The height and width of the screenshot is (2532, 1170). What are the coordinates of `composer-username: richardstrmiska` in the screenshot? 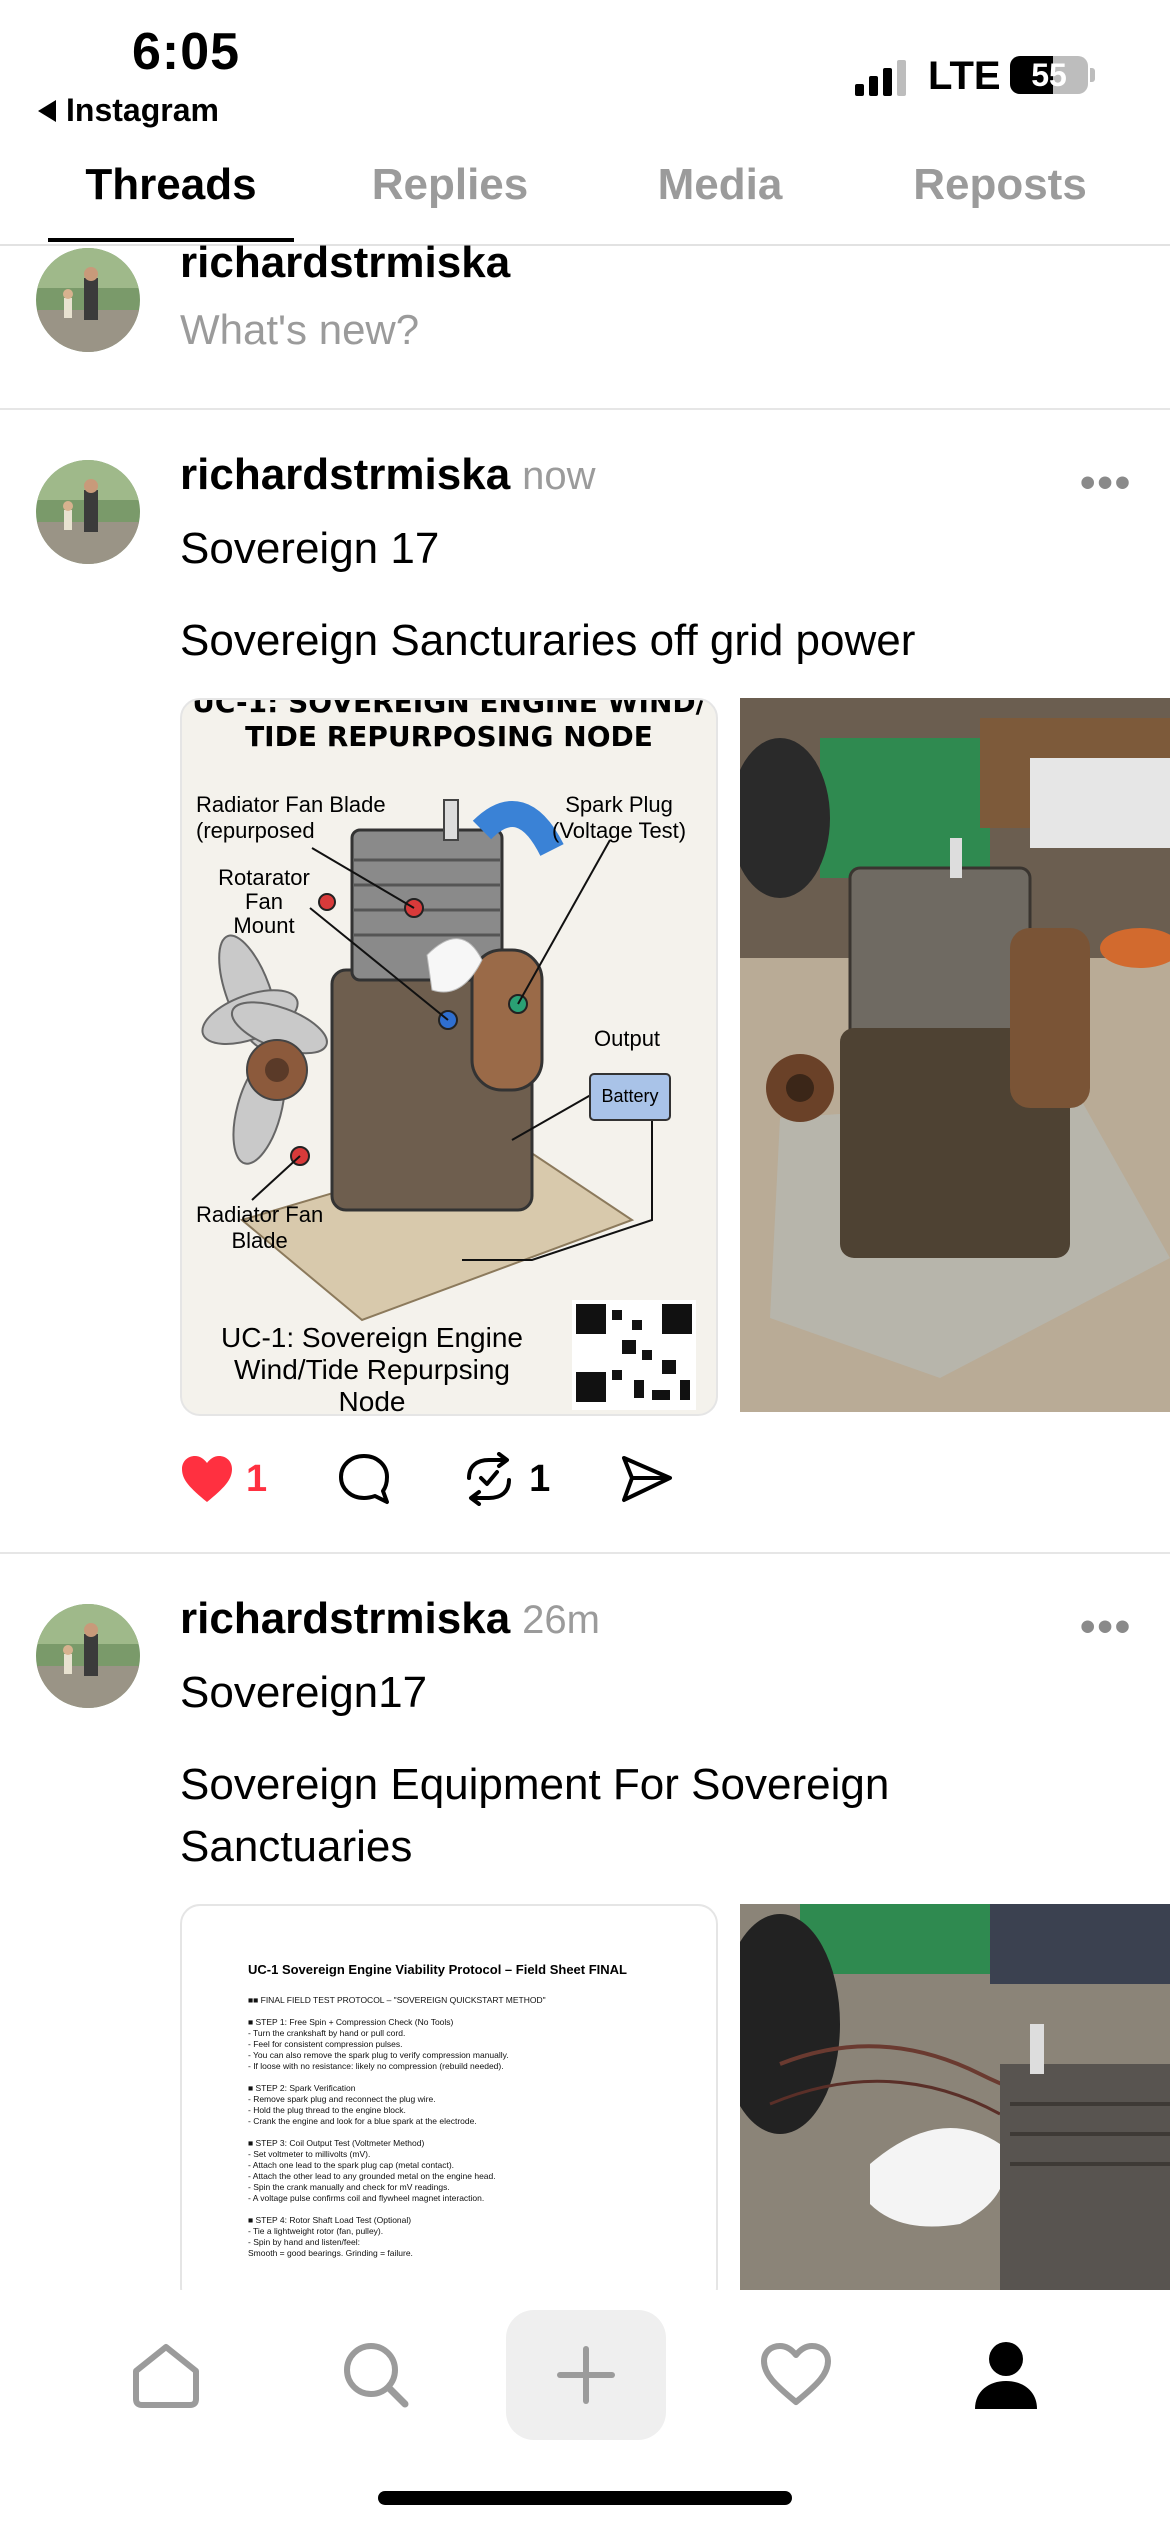 It's located at (345, 262).